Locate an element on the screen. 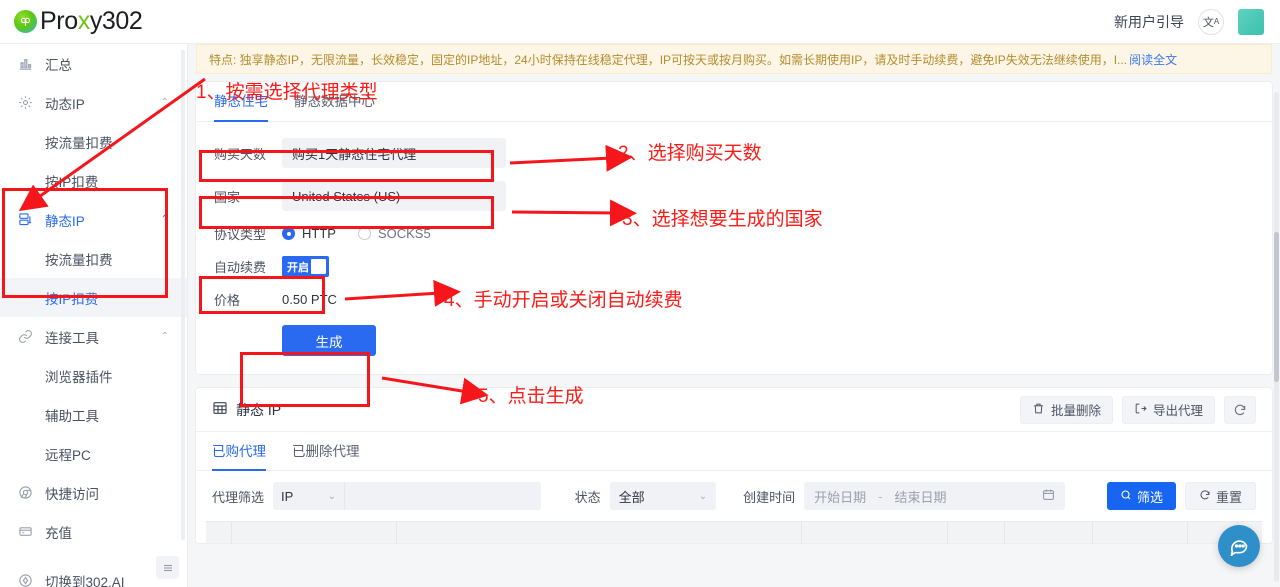  autorenew-toggle: 开启 is located at coordinates (305, 266).